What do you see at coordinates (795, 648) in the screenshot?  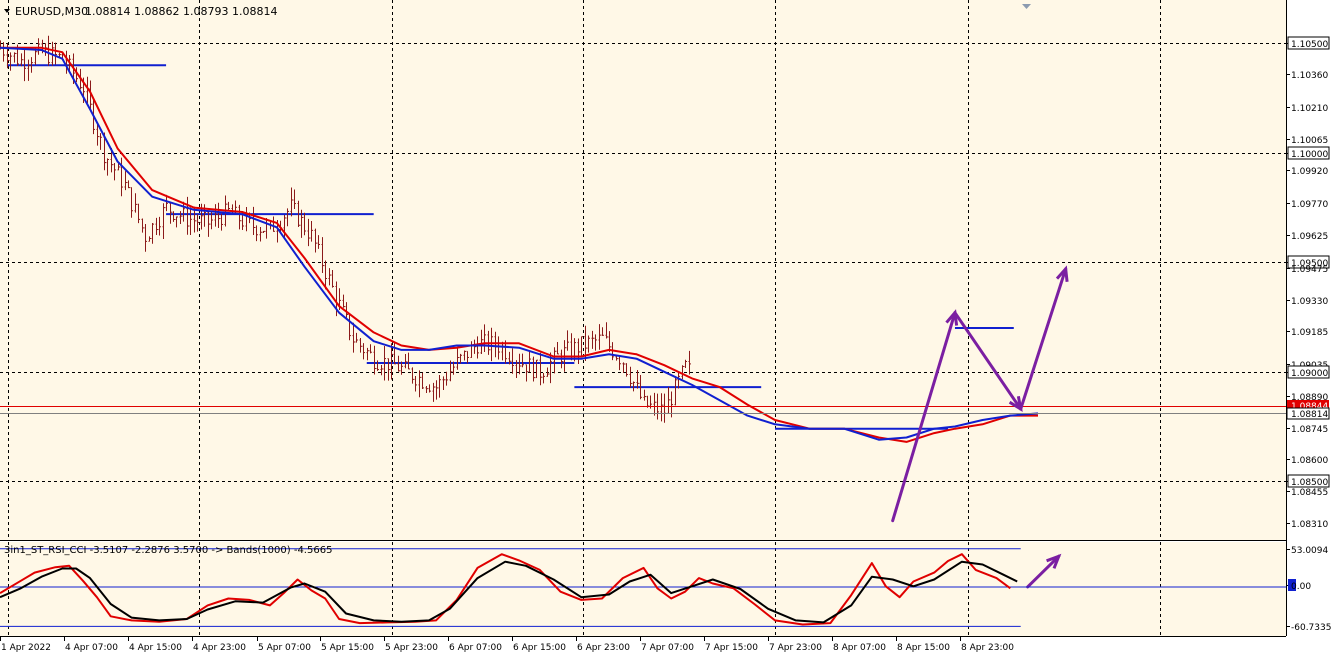 I see `time-tick-label: 7 Apr 23:00` at bounding box center [795, 648].